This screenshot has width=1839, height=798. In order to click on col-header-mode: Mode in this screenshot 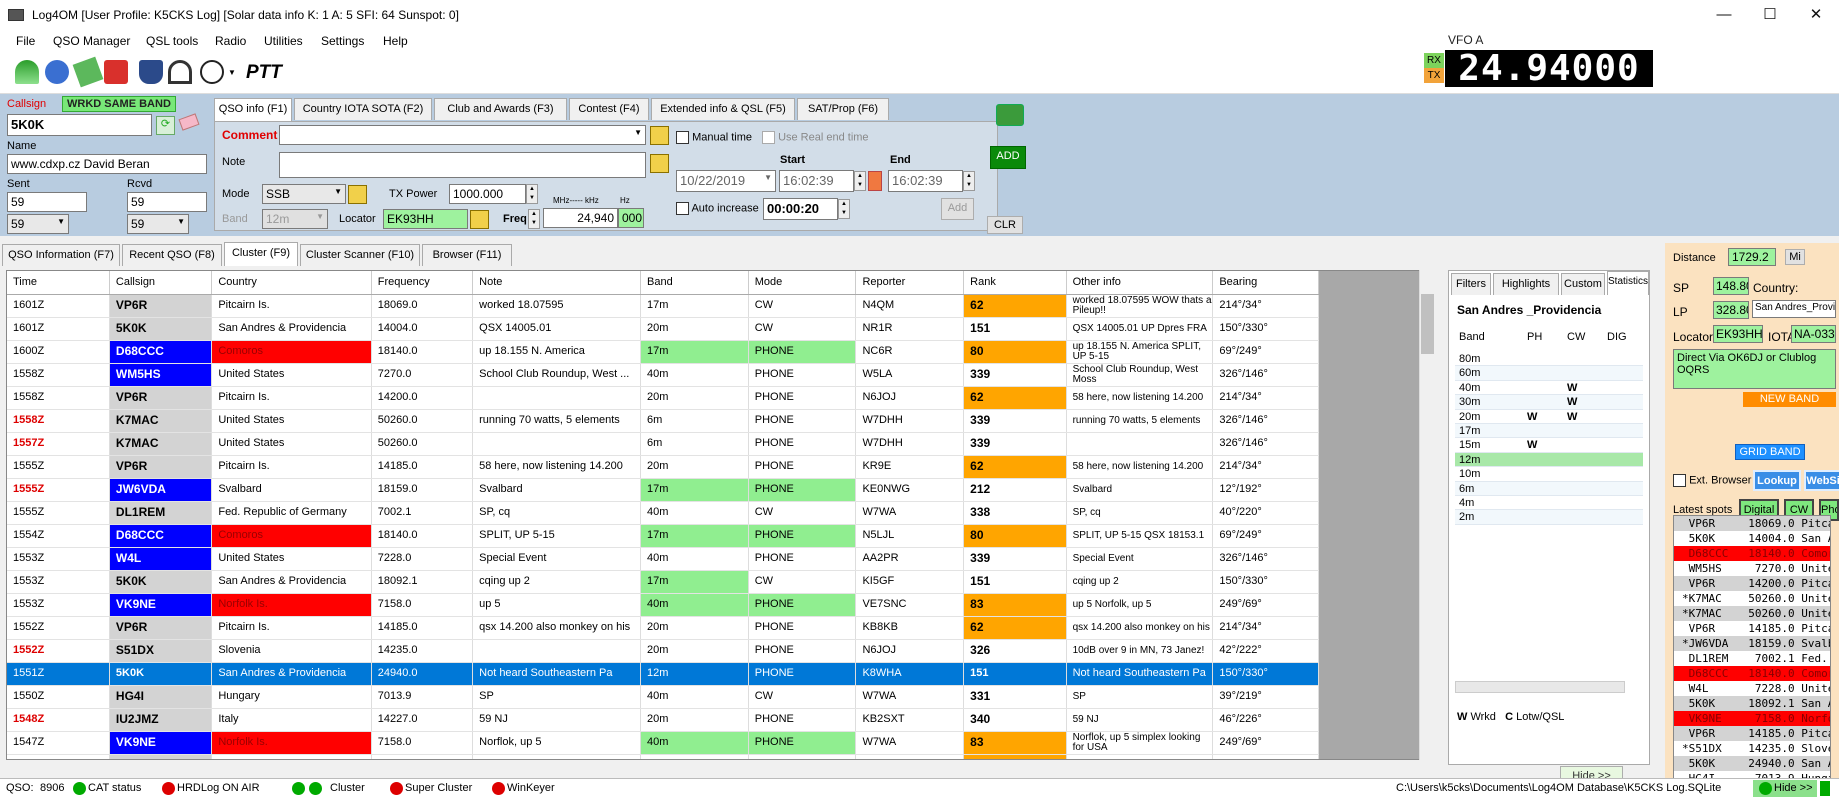, I will do `click(802, 283)`.